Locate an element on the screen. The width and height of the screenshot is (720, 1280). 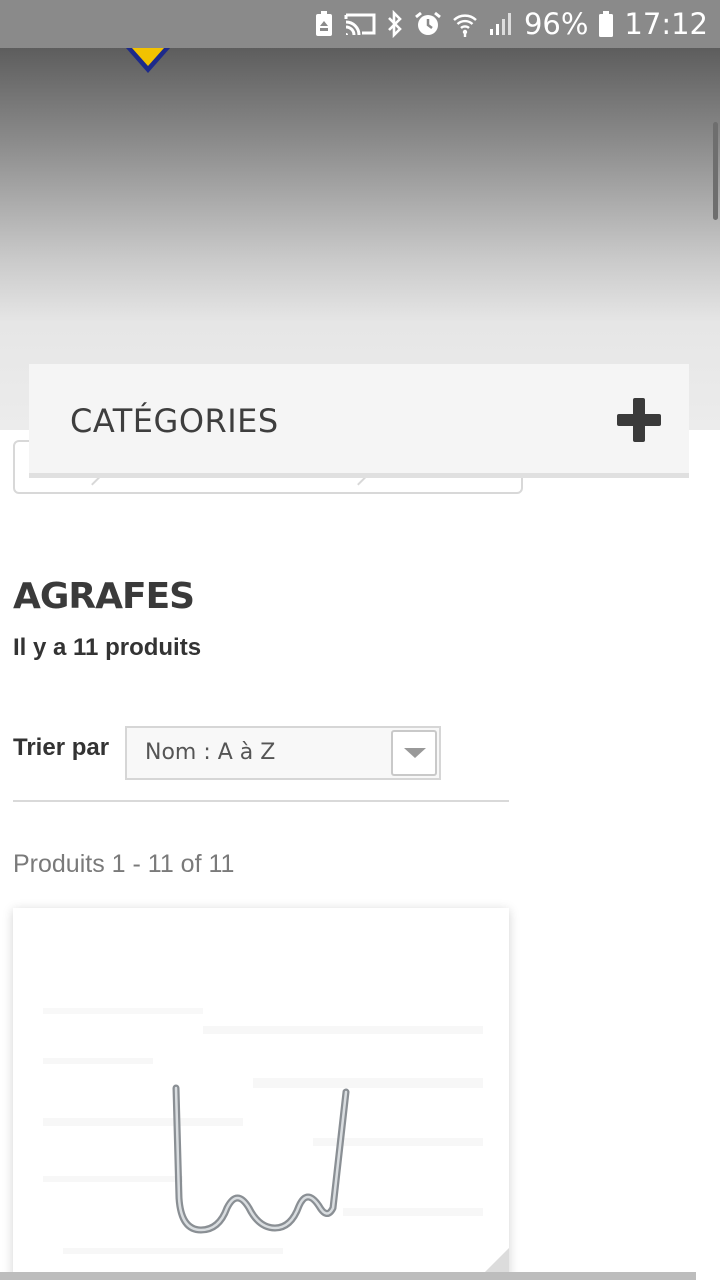
alarm-icon is located at coordinates (428, 24).